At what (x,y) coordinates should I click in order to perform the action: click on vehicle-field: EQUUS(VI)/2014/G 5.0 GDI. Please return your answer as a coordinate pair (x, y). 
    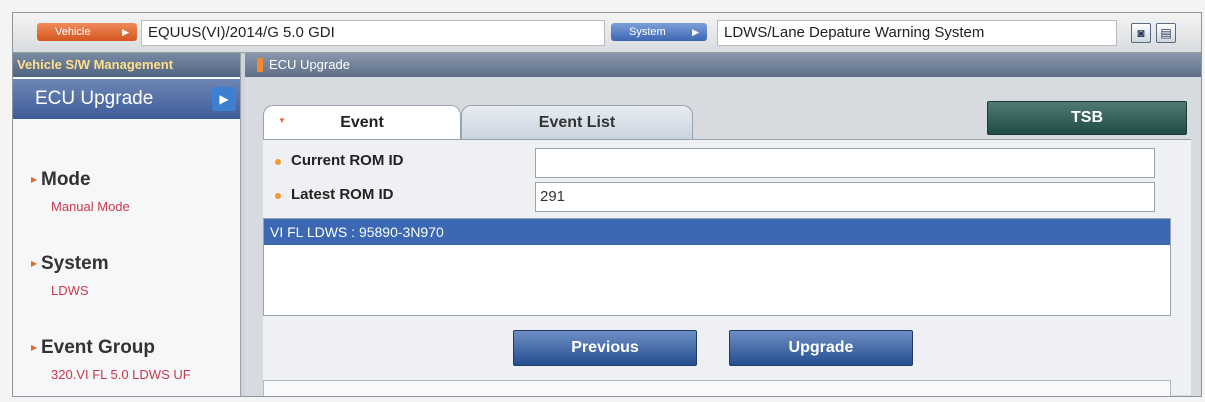
    Looking at the image, I should click on (373, 33).